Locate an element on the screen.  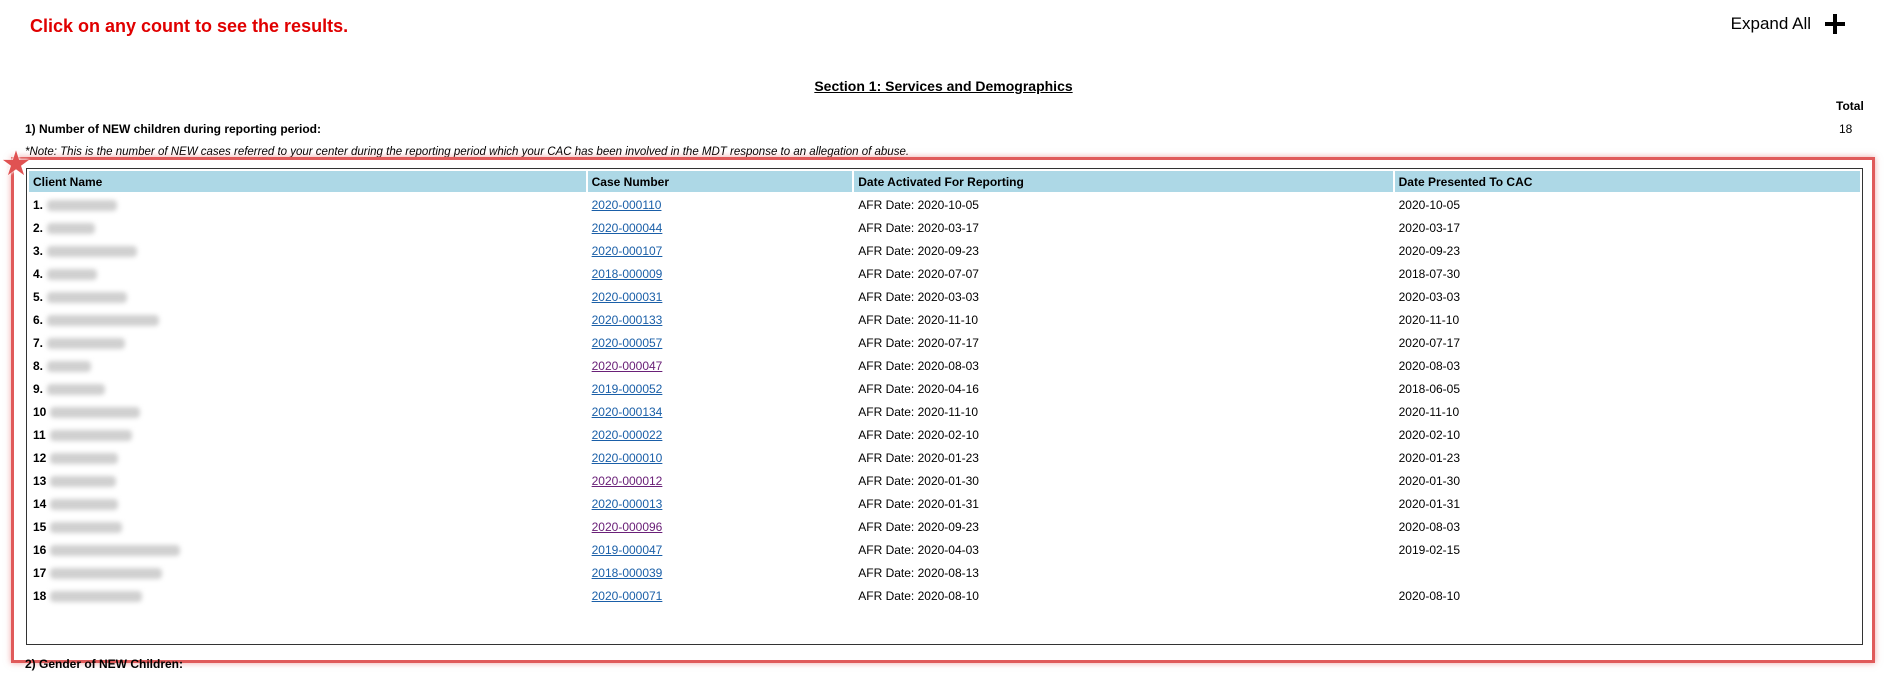
question-1-count: 18 is located at coordinates (1845, 129).